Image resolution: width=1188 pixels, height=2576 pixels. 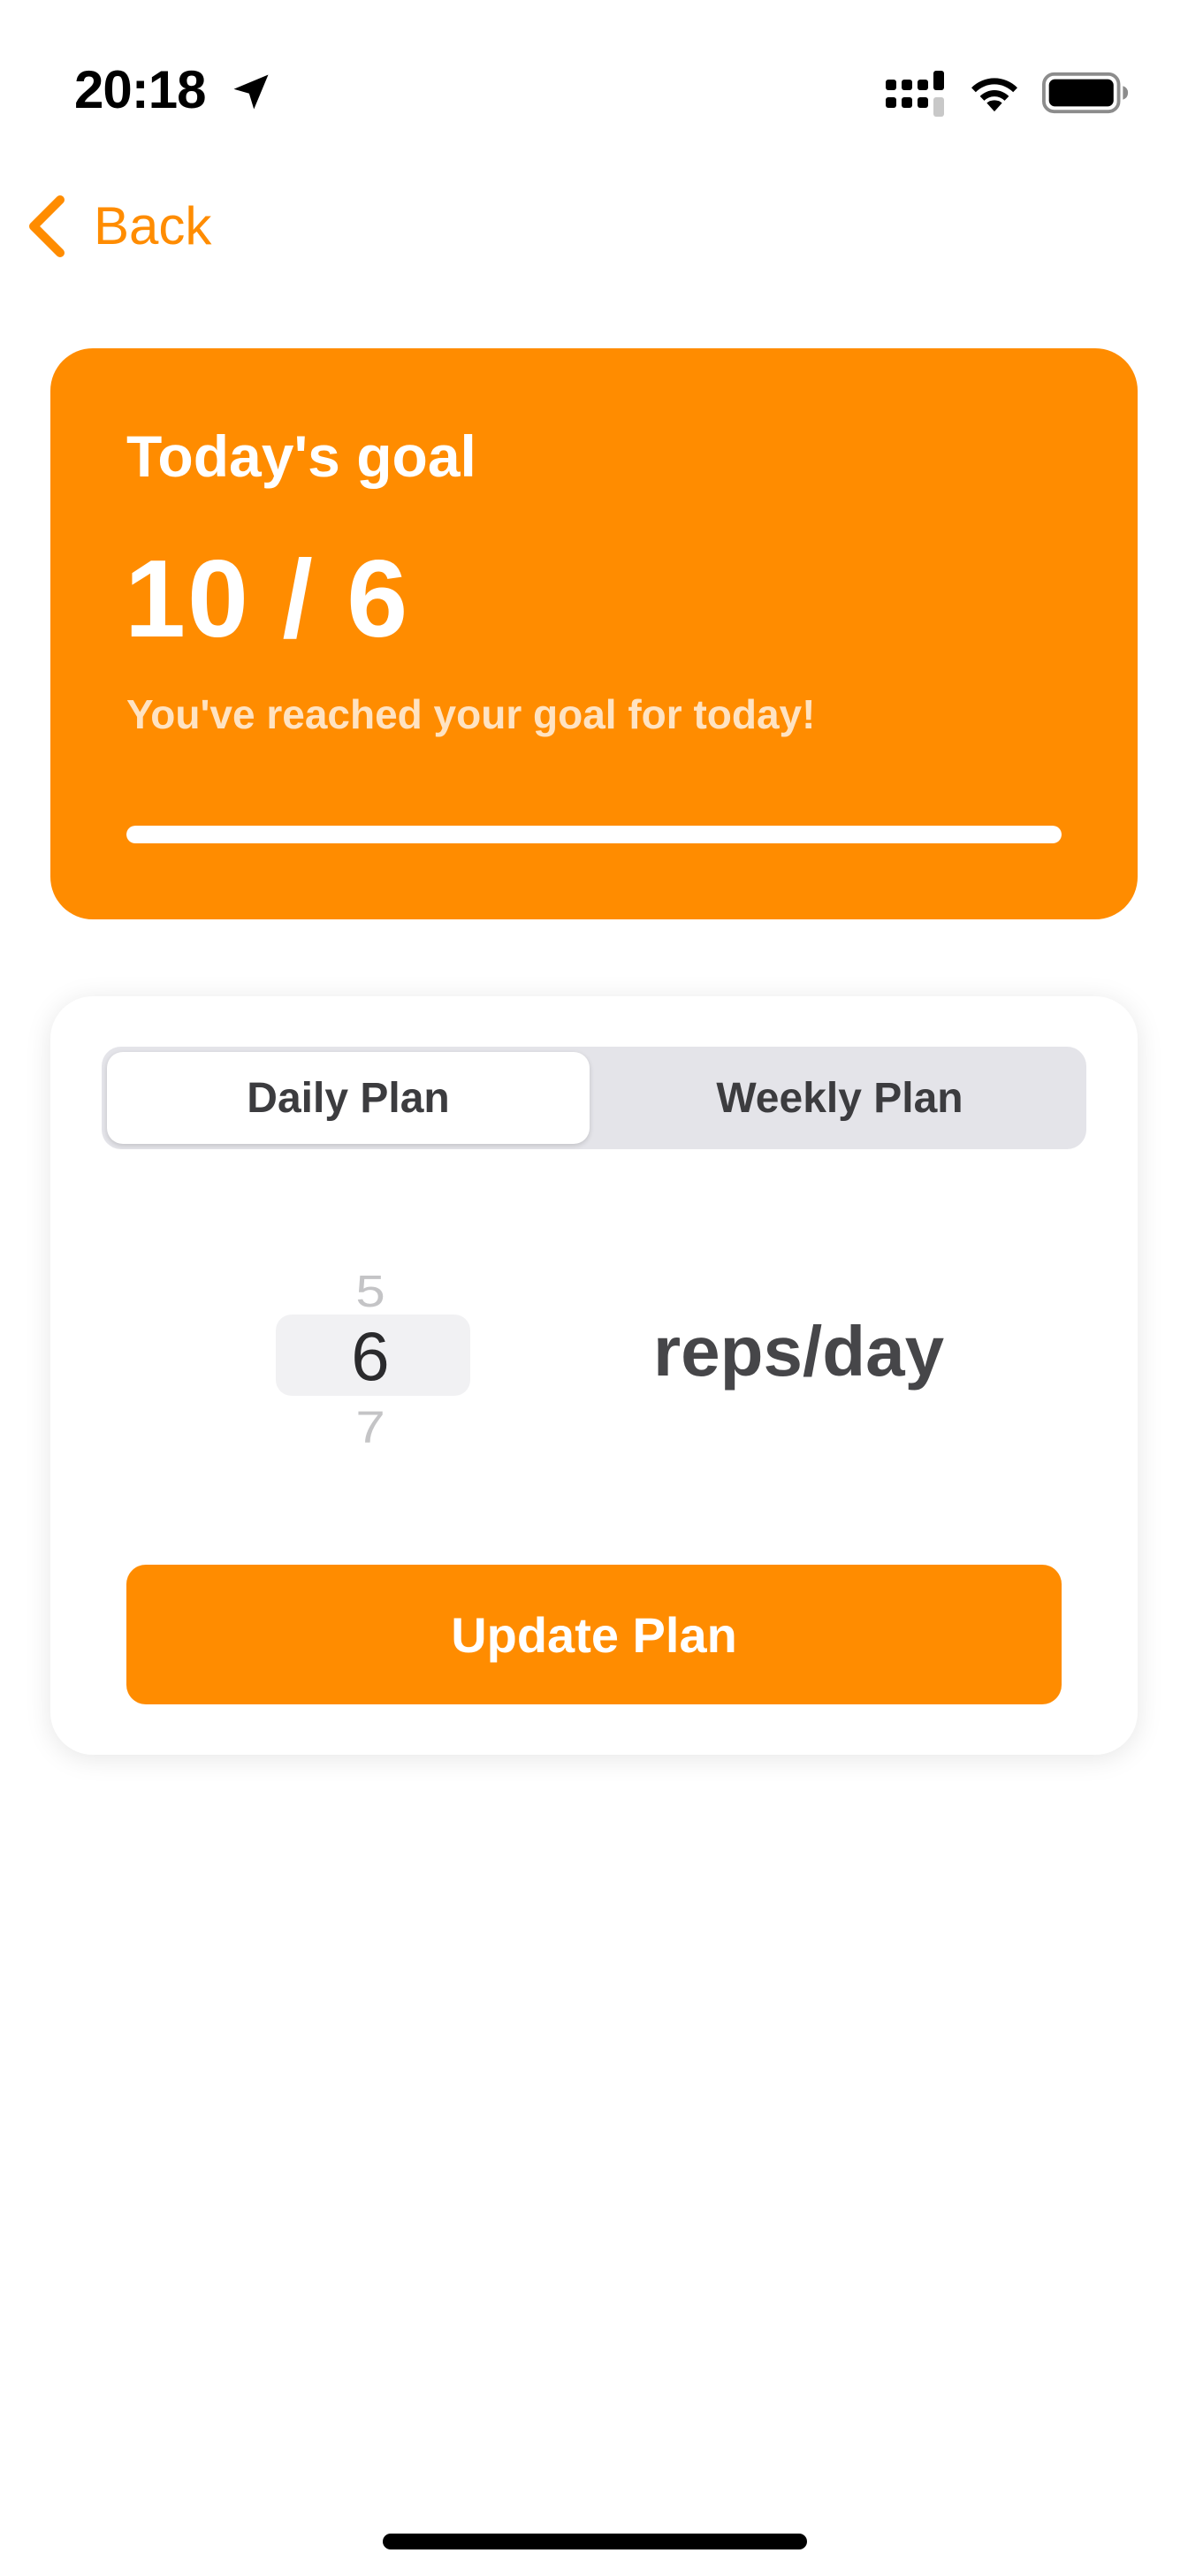 What do you see at coordinates (370, 1292) in the screenshot?
I see `picker-option-prev: 5` at bounding box center [370, 1292].